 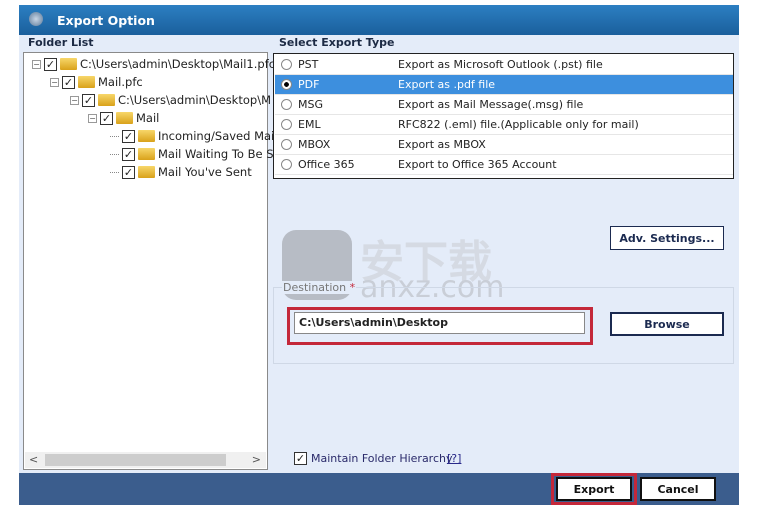 What do you see at coordinates (314, 144) in the screenshot?
I see `option-name: MBOX` at bounding box center [314, 144].